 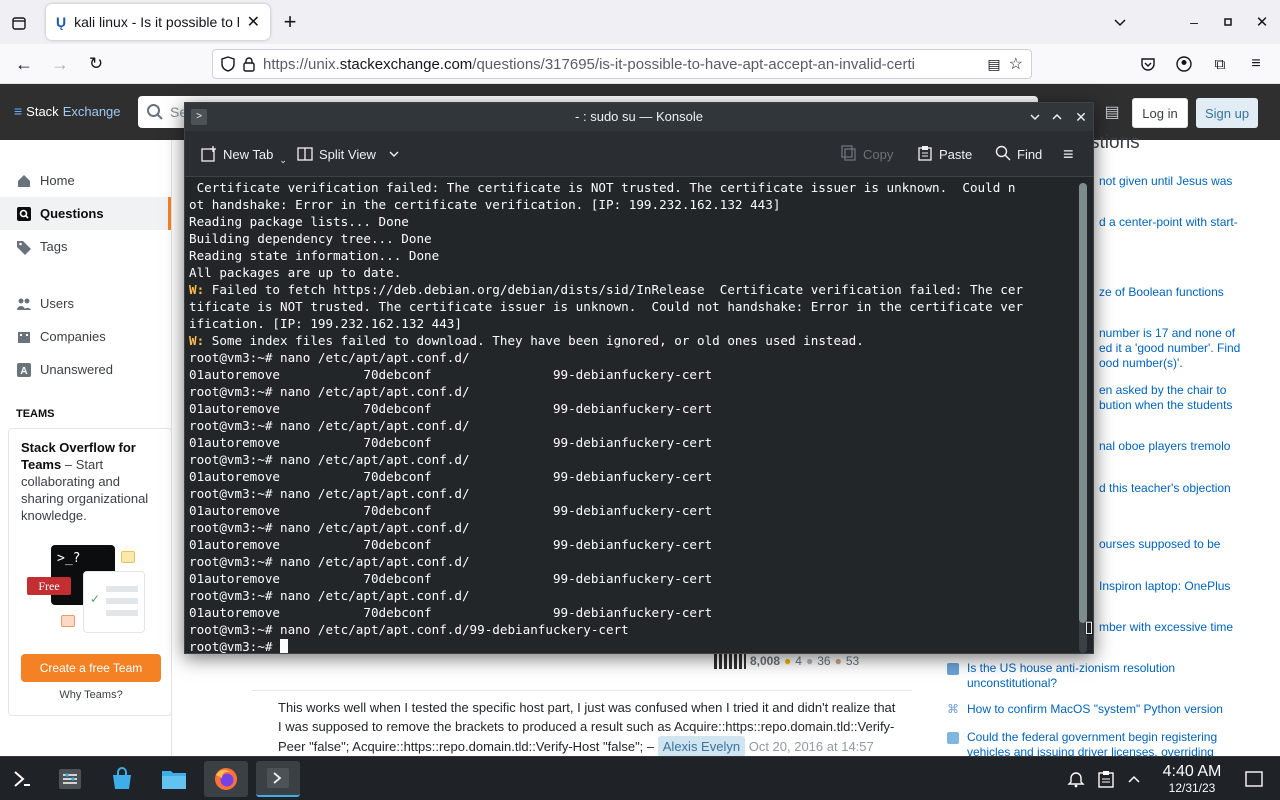 I want to click on se-logo: ≡ Stack Exchange, so click(x=67, y=111).